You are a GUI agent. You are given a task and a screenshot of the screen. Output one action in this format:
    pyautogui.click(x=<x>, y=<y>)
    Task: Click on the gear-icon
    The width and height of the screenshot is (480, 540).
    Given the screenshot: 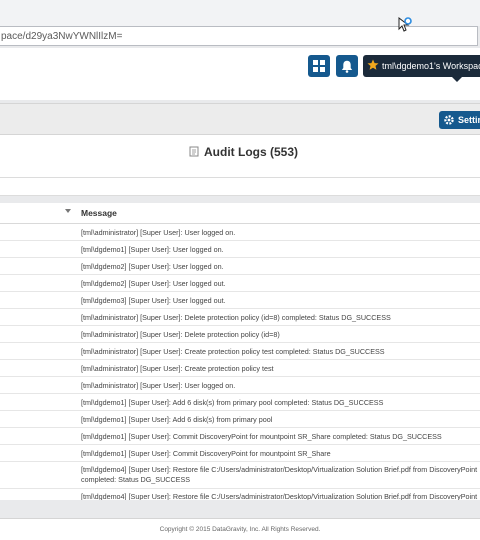 What is the action you would take?
    pyautogui.click(x=449, y=120)
    